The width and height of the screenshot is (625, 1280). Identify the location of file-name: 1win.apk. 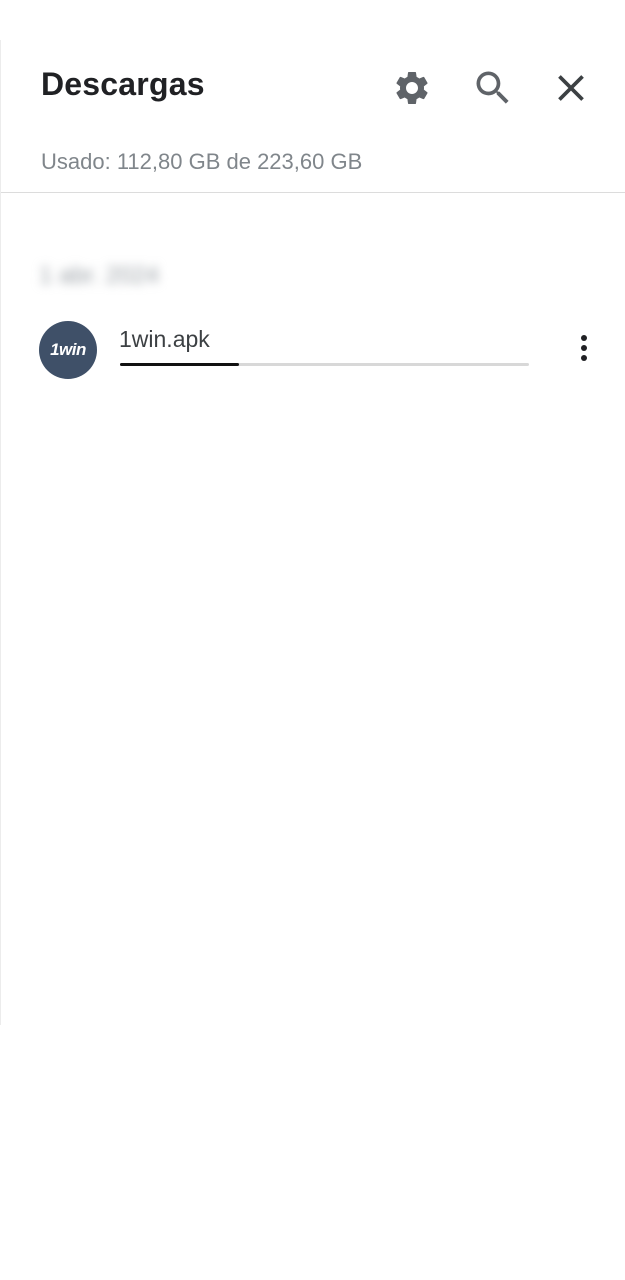
(164, 339).